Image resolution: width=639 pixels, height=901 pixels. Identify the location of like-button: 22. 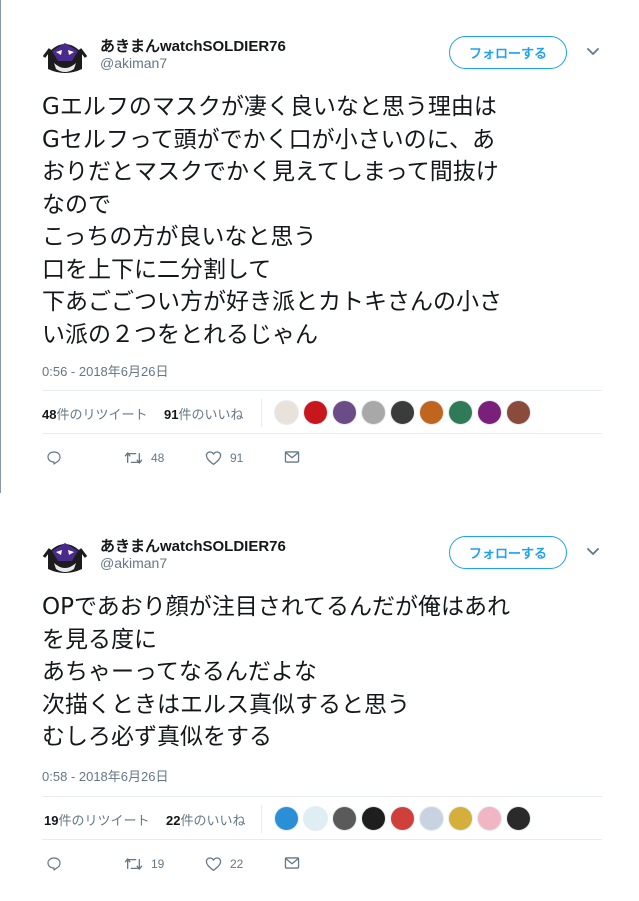
(224, 864).